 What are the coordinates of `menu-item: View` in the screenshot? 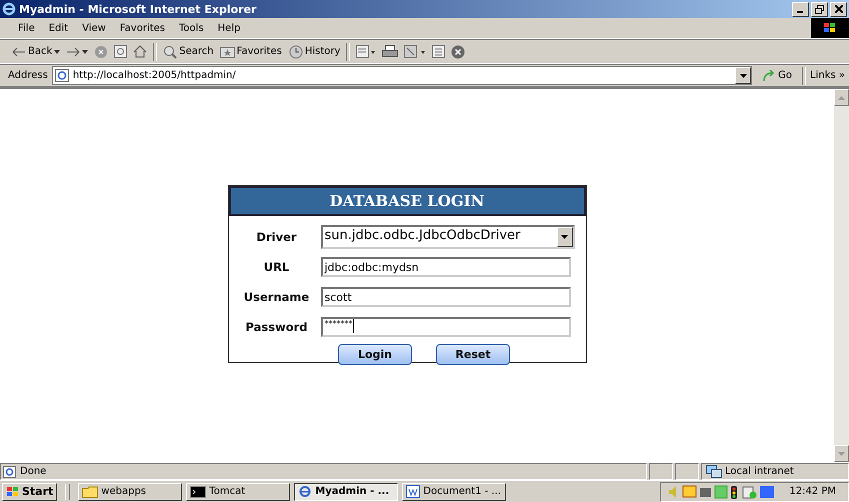 It's located at (94, 28).